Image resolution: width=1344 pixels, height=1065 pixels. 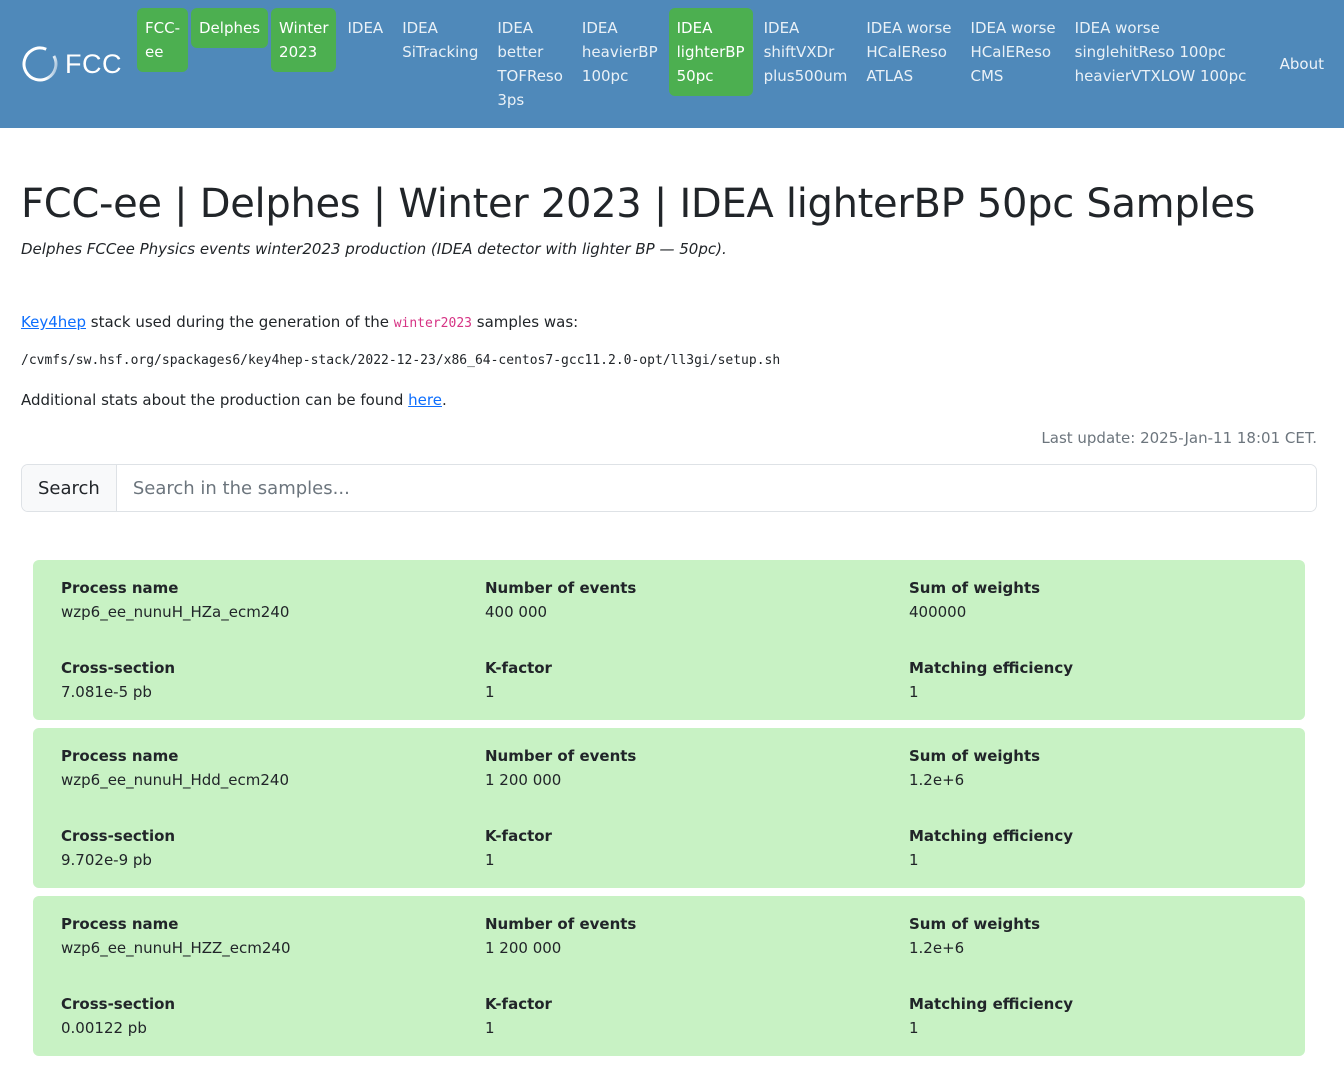 What do you see at coordinates (69, 488) in the screenshot?
I see `search-label: Search` at bounding box center [69, 488].